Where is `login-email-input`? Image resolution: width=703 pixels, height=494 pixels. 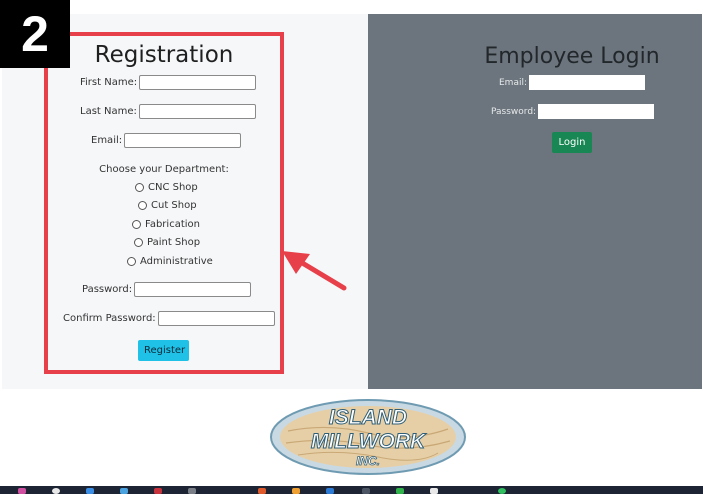
login-email-input is located at coordinates (587, 82).